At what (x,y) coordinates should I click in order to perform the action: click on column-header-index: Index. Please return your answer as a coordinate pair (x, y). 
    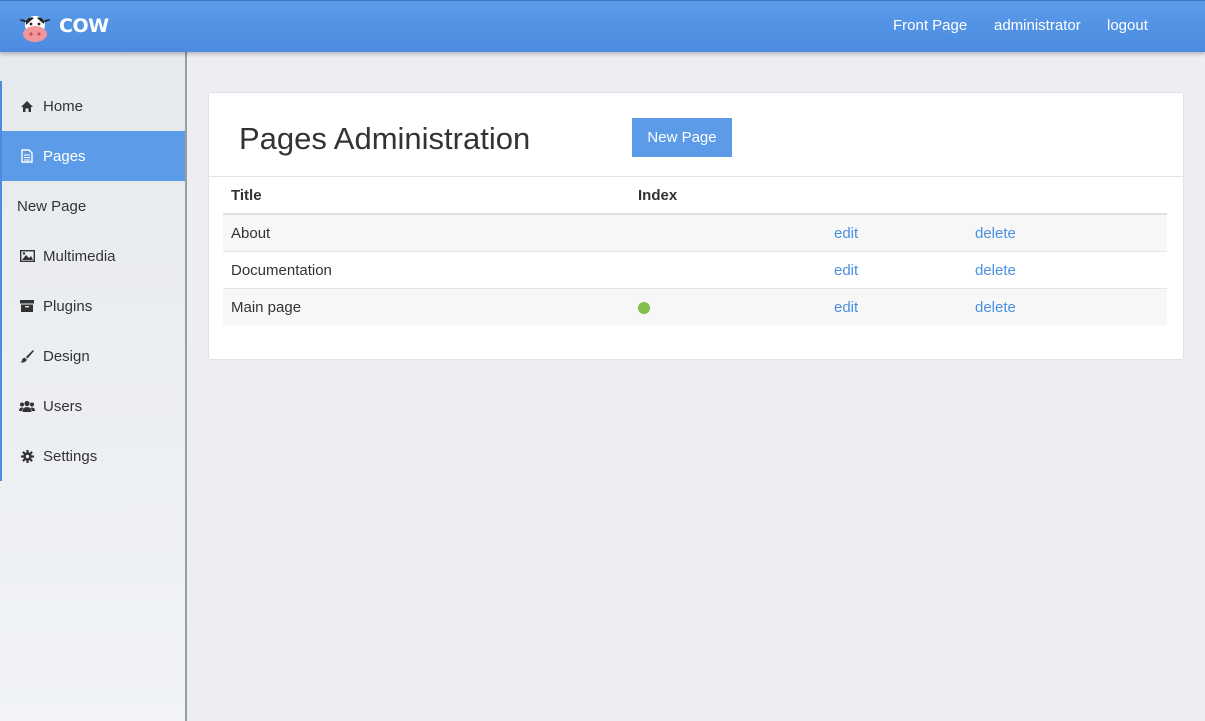
    Looking at the image, I should click on (728, 196).